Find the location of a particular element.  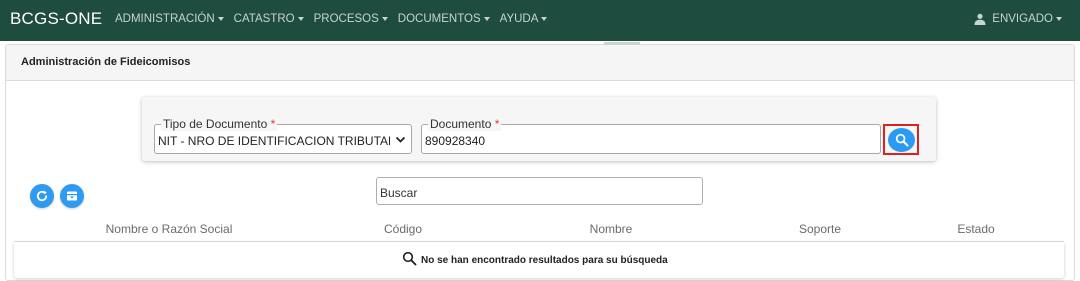

documento-value: 890928340 is located at coordinates (455, 141).